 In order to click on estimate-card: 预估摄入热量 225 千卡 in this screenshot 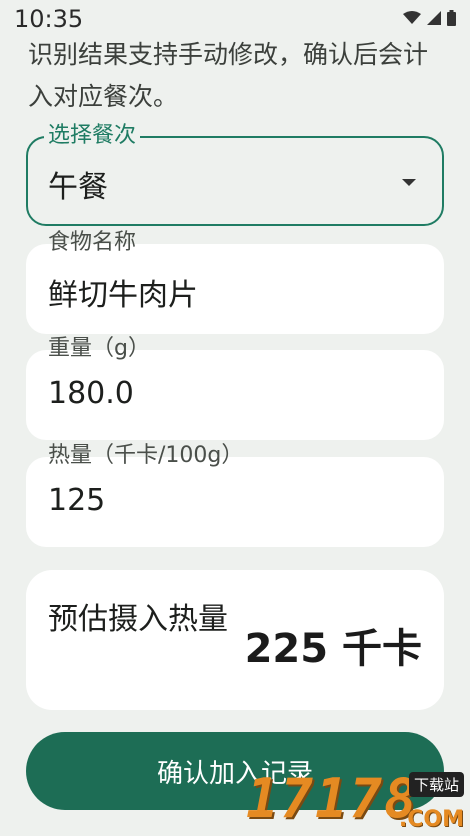, I will do `click(235, 640)`.